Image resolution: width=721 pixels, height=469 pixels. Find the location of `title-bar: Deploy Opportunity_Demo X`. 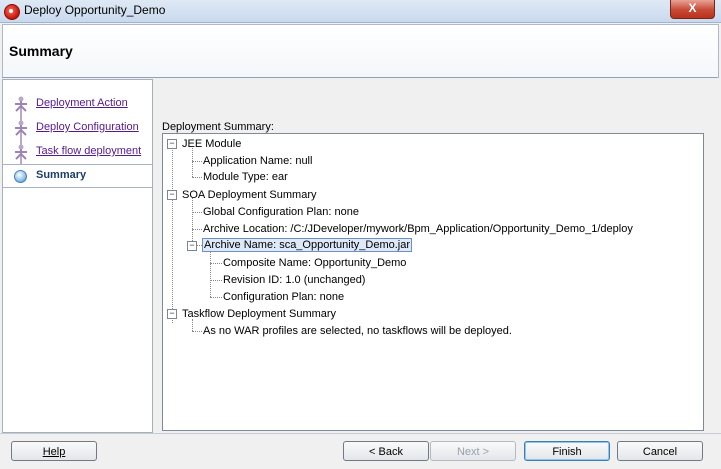

title-bar: Deploy Opportunity_Demo X is located at coordinates (360, 11).